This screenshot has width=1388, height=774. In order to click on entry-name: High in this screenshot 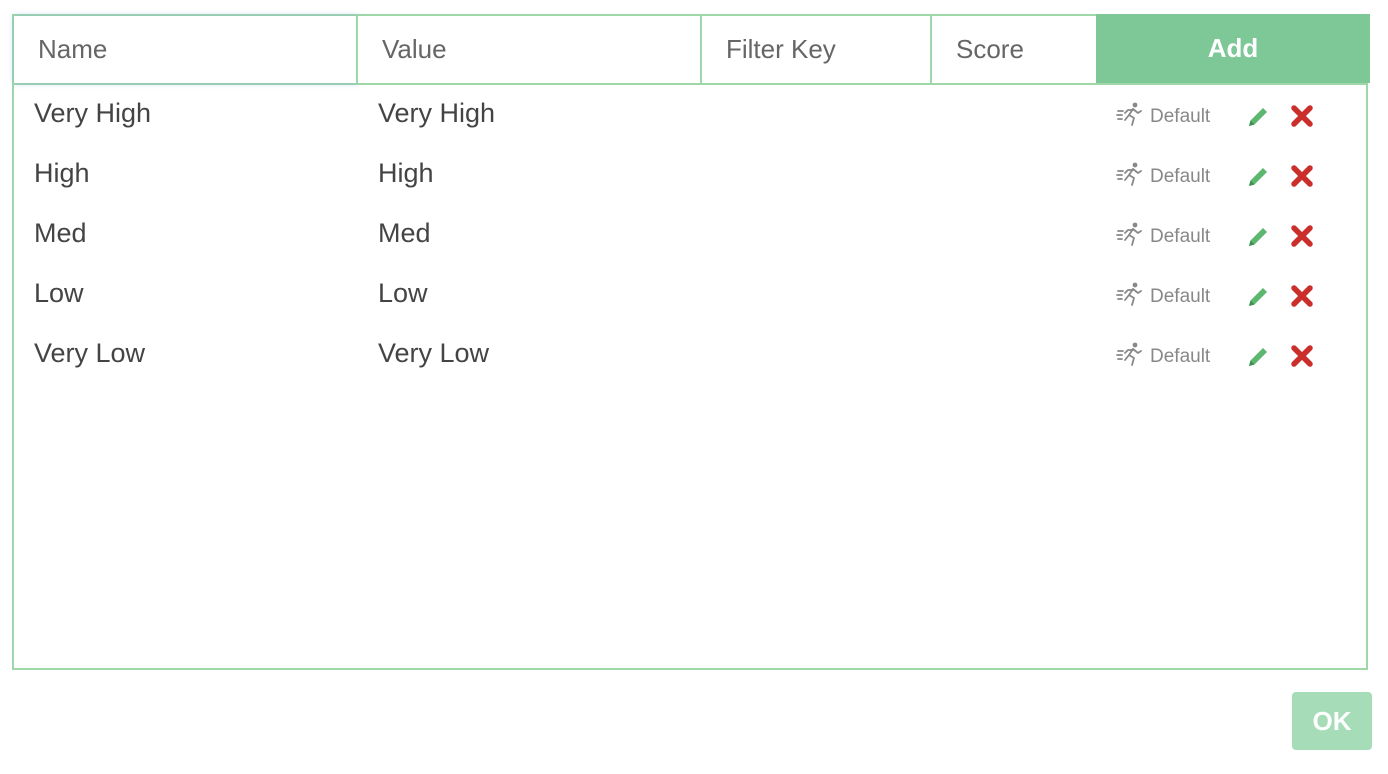, I will do `click(62, 173)`.